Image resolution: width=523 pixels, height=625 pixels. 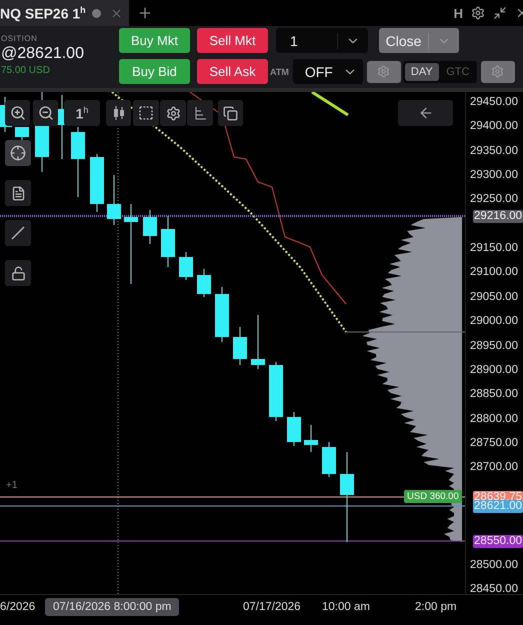 What do you see at coordinates (494, 297) in the screenshot?
I see `price-tick: 29050.00` at bounding box center [494, 297].